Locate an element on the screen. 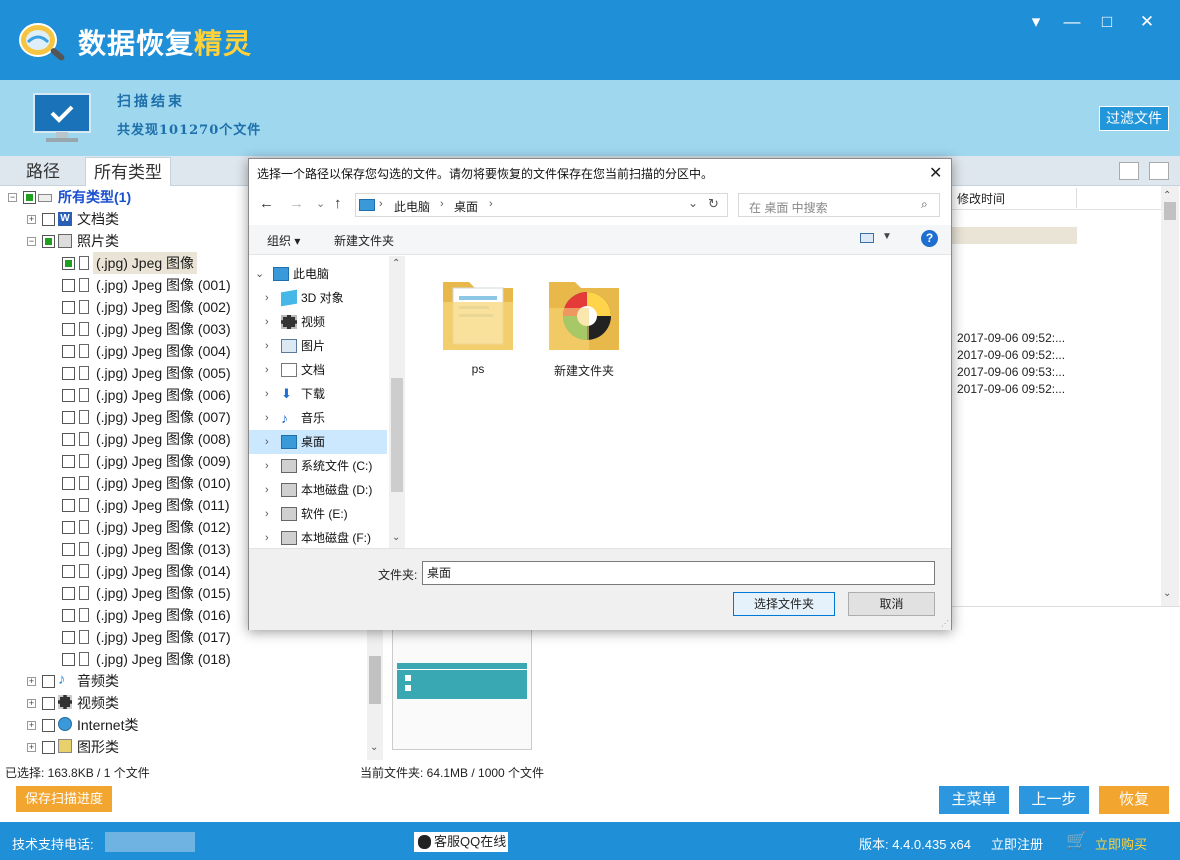 The width and height of the screenshot is (1180, 860). back-arrow-icon: ← is located at coordinates (266, 203).